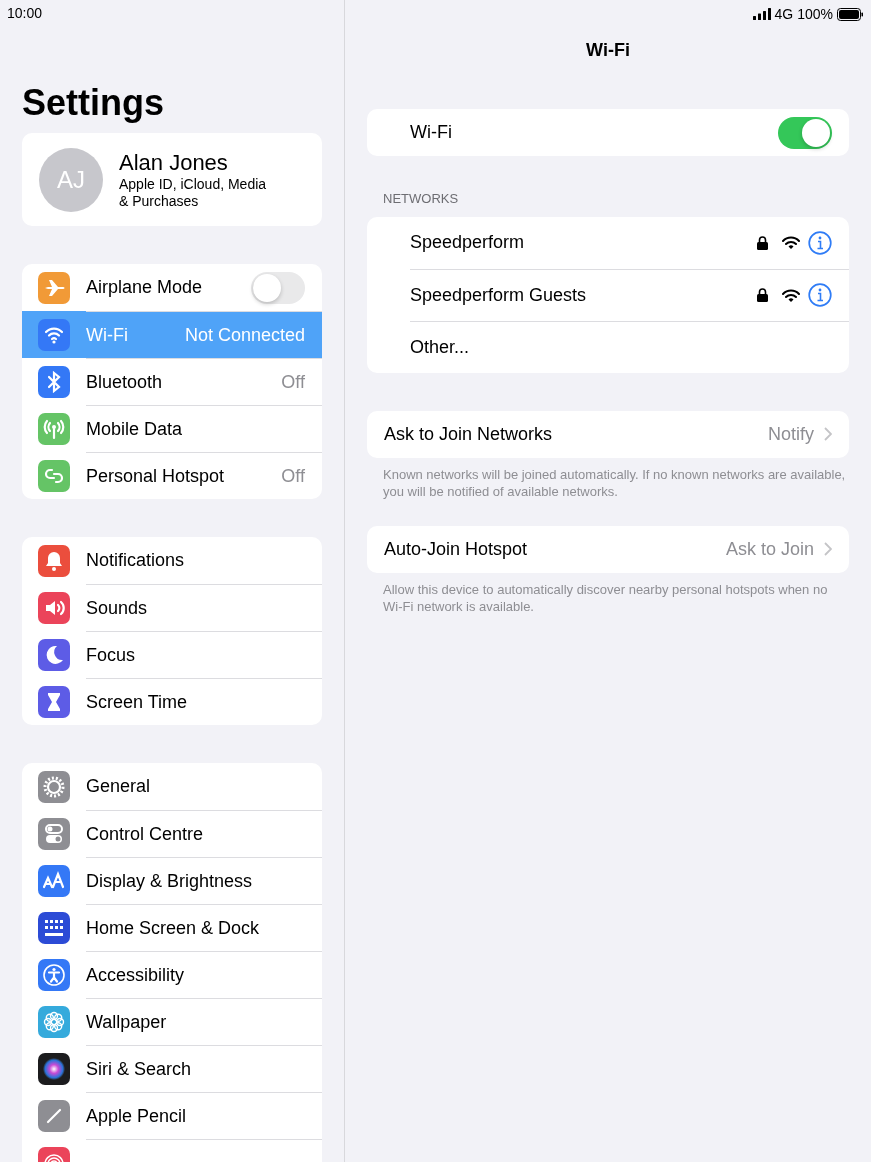 The height and width of the screenshot is (1162, 871). What do you see at coordinates (136, 560) in the screenshot?
I see `row-label: Notifications` at bounding box center [136, 560].